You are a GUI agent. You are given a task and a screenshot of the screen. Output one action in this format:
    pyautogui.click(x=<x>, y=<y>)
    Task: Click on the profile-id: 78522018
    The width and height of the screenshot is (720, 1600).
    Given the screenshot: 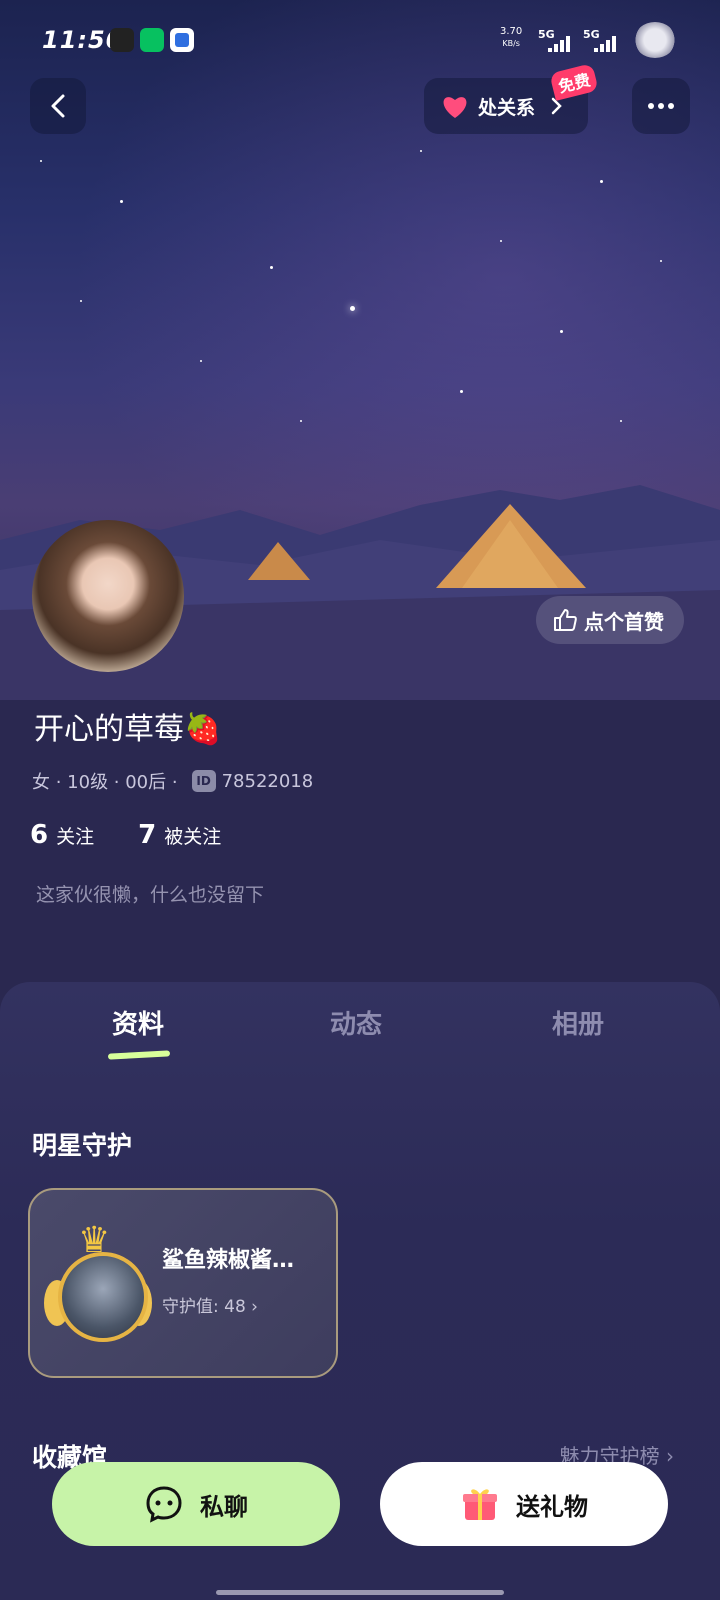 What is the action you would take?
    pyautogui.click(x=268, y=781)
    